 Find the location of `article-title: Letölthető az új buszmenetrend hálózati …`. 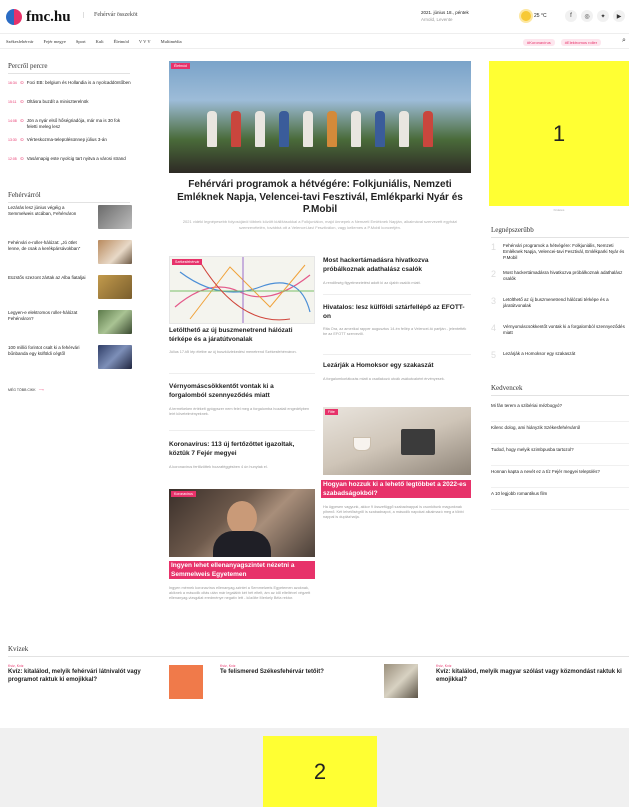

article-title: Letölthető az új buszmenetrend hálózati … is located at coordinates (241, 335).